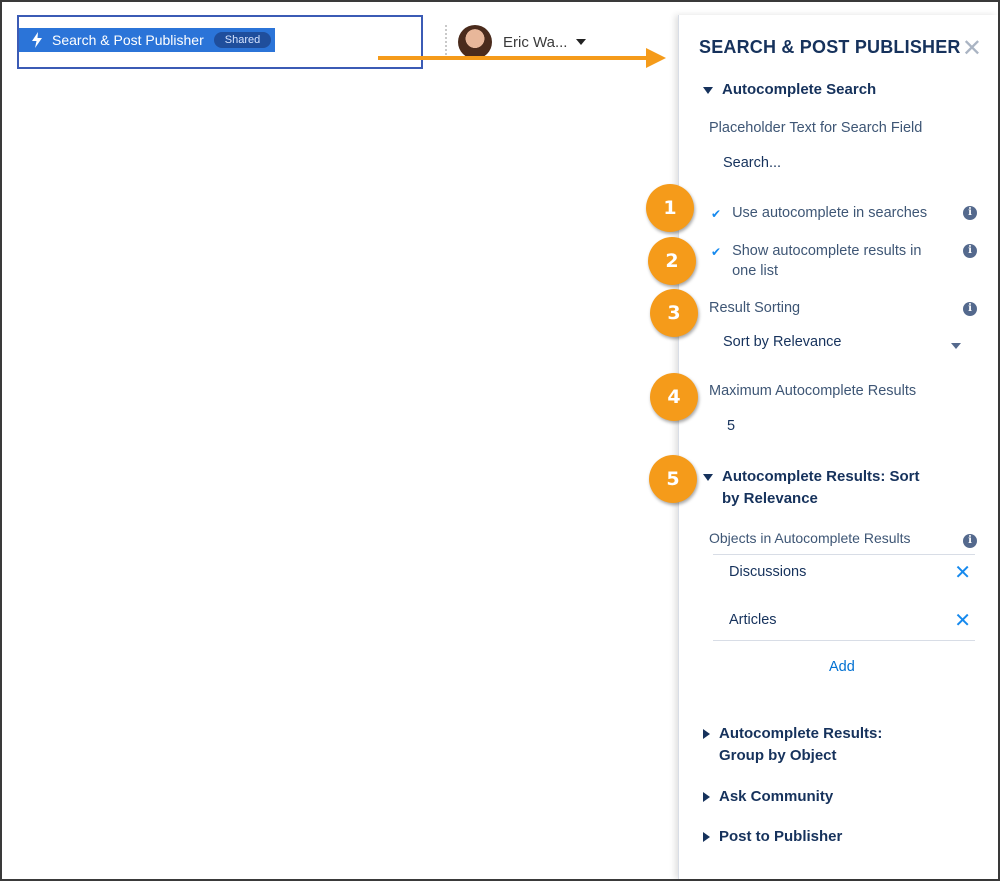 The width and height of the screenshot is (1000, 881). I want to click on shared-badge: Shared, so click(242, 40).